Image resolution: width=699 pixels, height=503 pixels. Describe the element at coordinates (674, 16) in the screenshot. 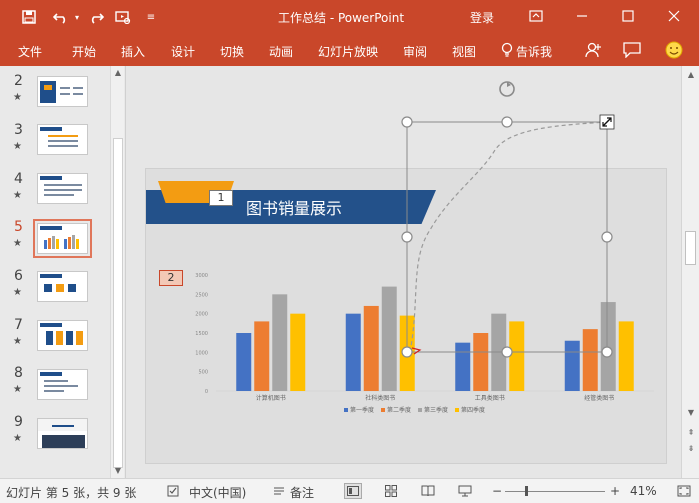

I see `close-icon` at that location.